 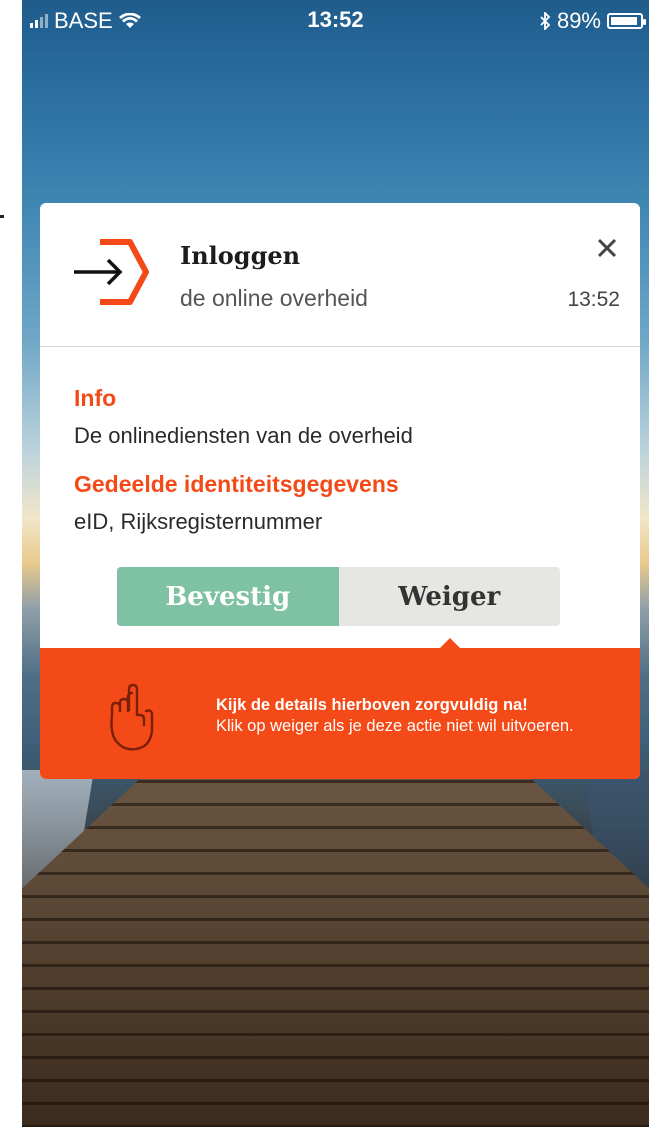 I want to click on shared-data-label: Gedeelde identiteitsgegevens, so click(x=236, y=484).